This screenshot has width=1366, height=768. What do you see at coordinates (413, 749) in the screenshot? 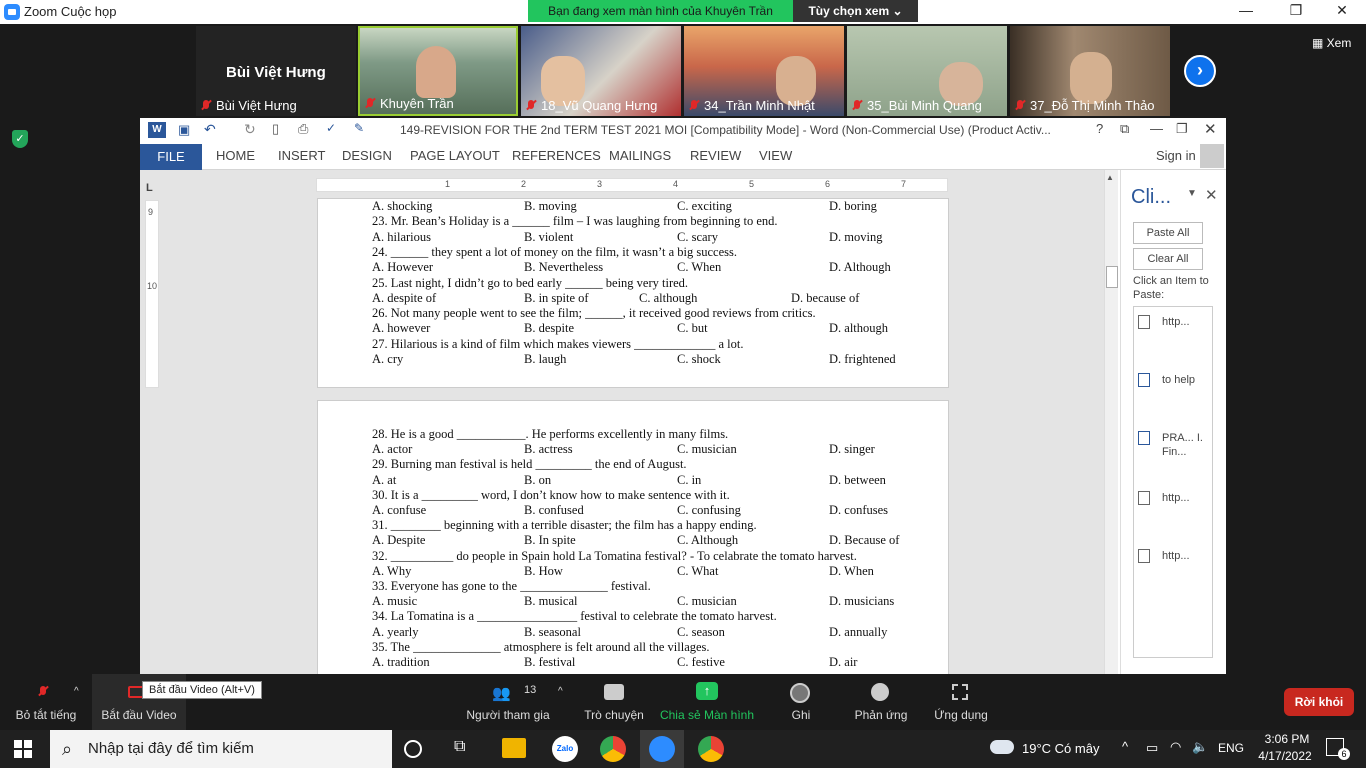
I see `cortana-icon` at bounding box center [413, 749].